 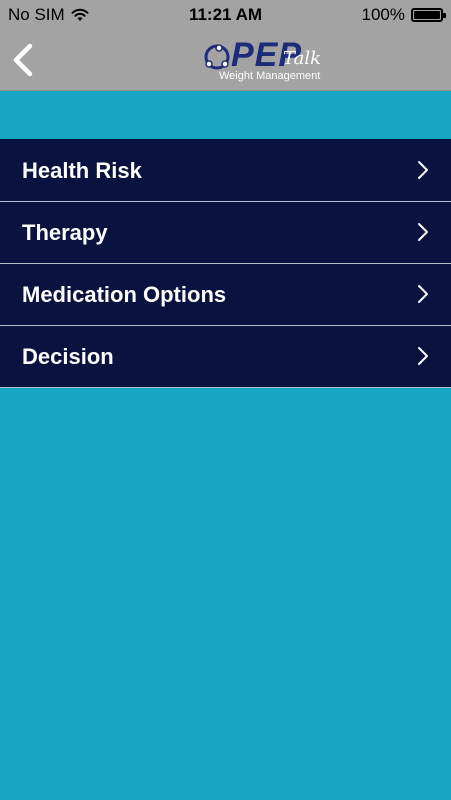 I want to click on menu-item-health-risk: Health Risk, so click(x=225, y=170).